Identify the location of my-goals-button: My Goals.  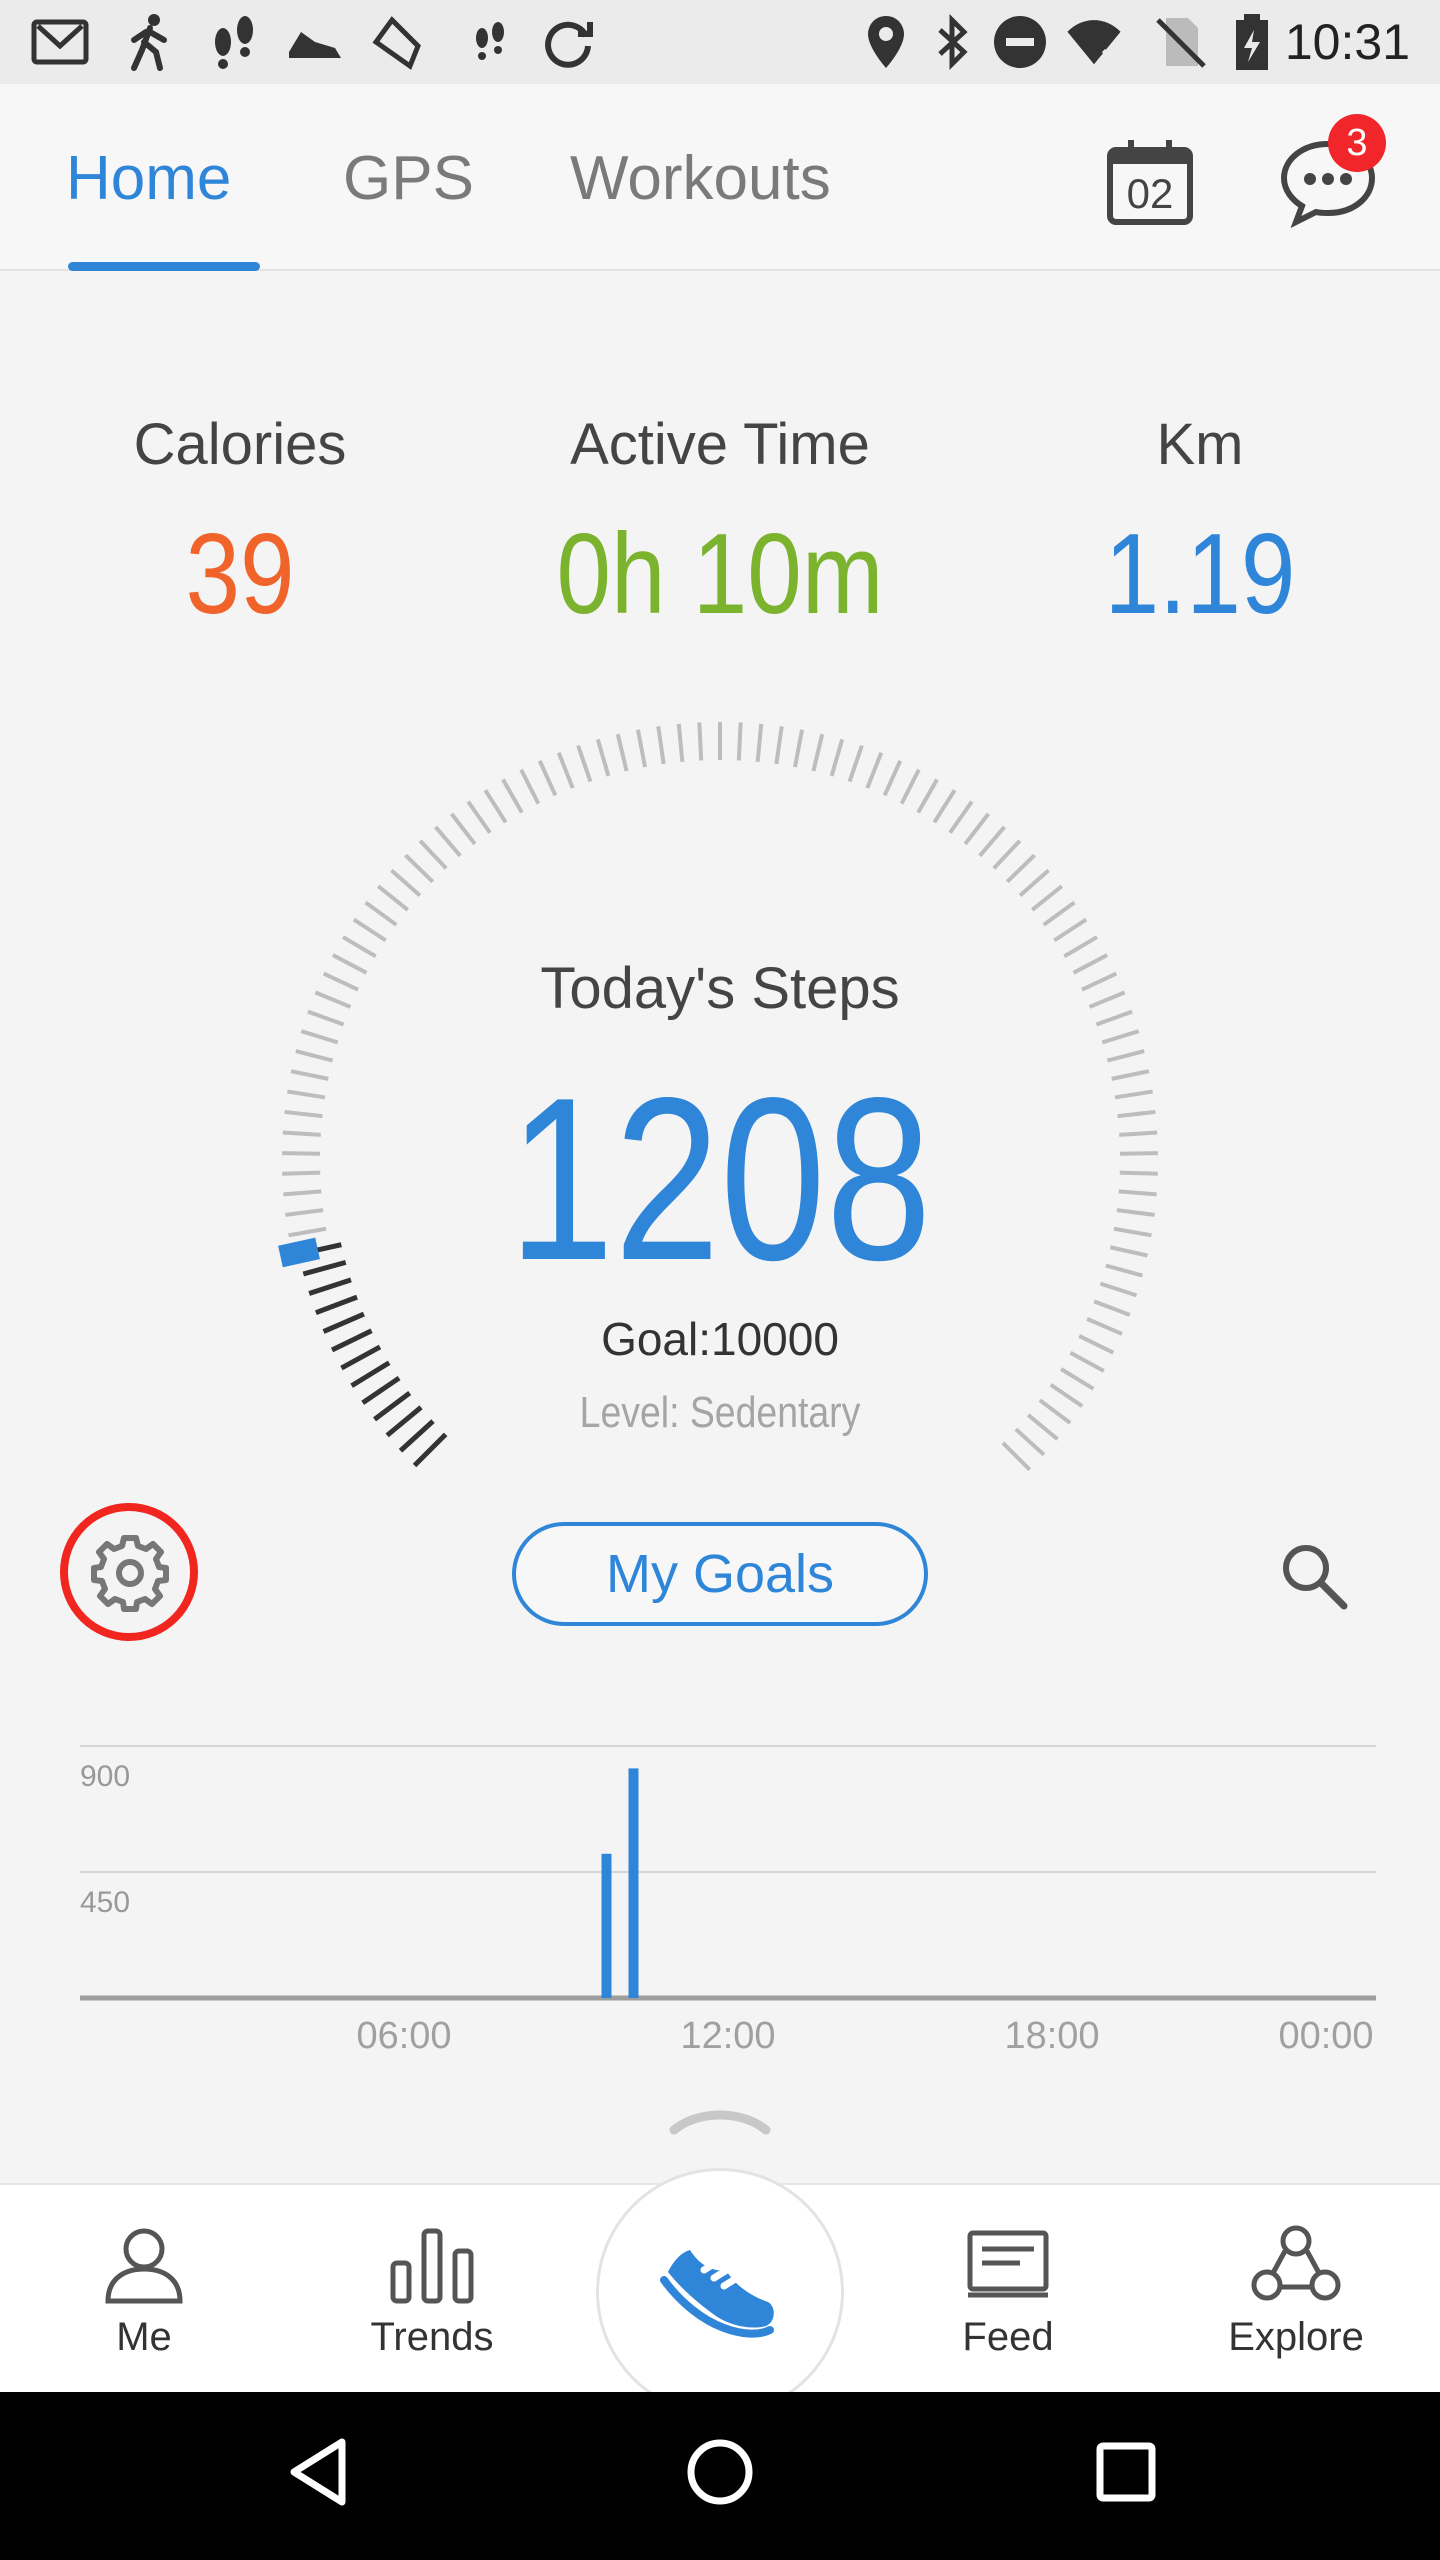
(720, 1574).